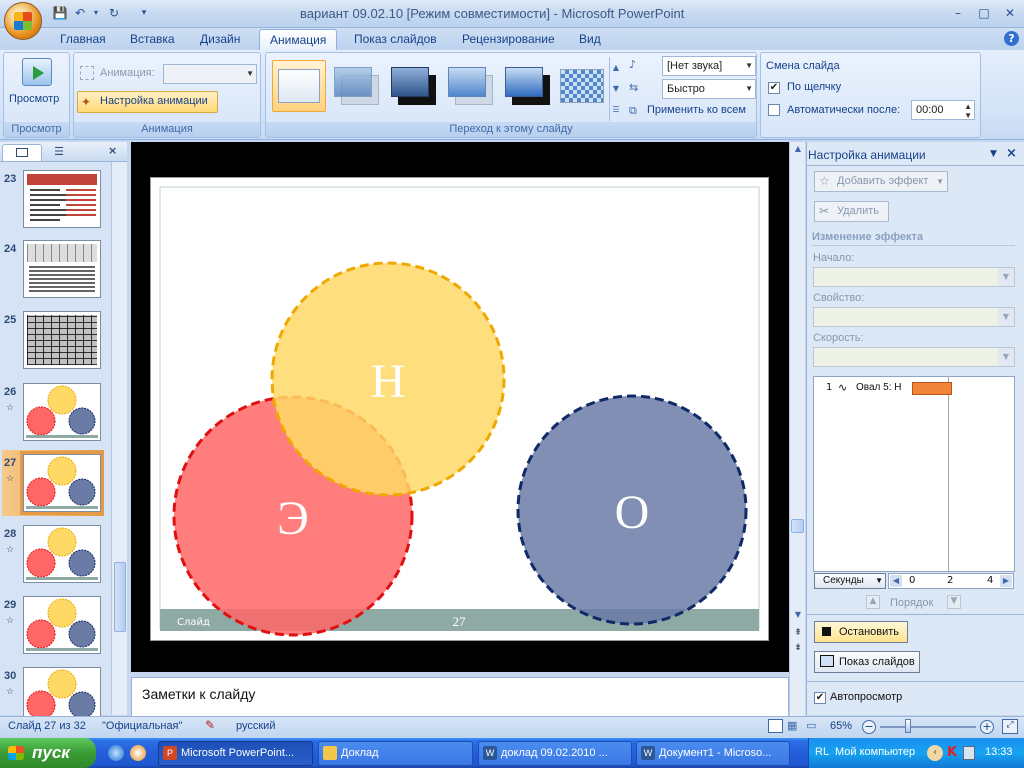 Image resolution: width=1024 pixels, height=768 pixels. I want to click on preview-icon, so click(37, 72).